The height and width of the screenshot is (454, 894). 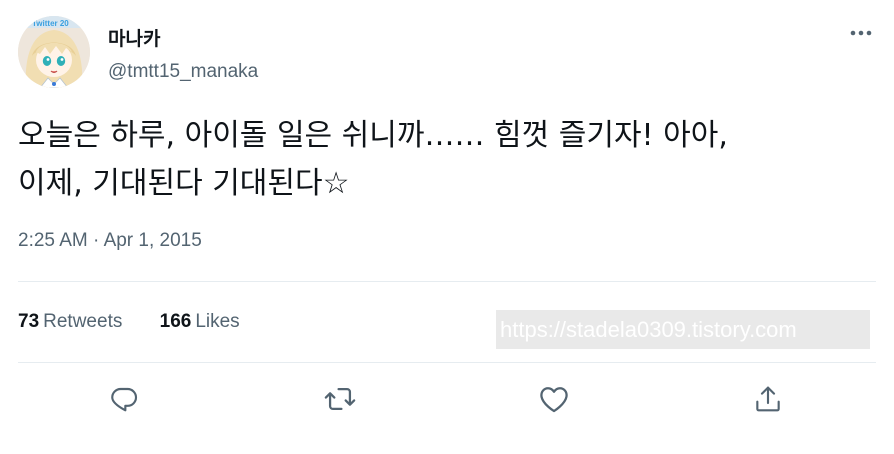 I want to click on tweet-timestamp: 2:25 AM · Apr 1, 2015, so click(x=110, y=241).